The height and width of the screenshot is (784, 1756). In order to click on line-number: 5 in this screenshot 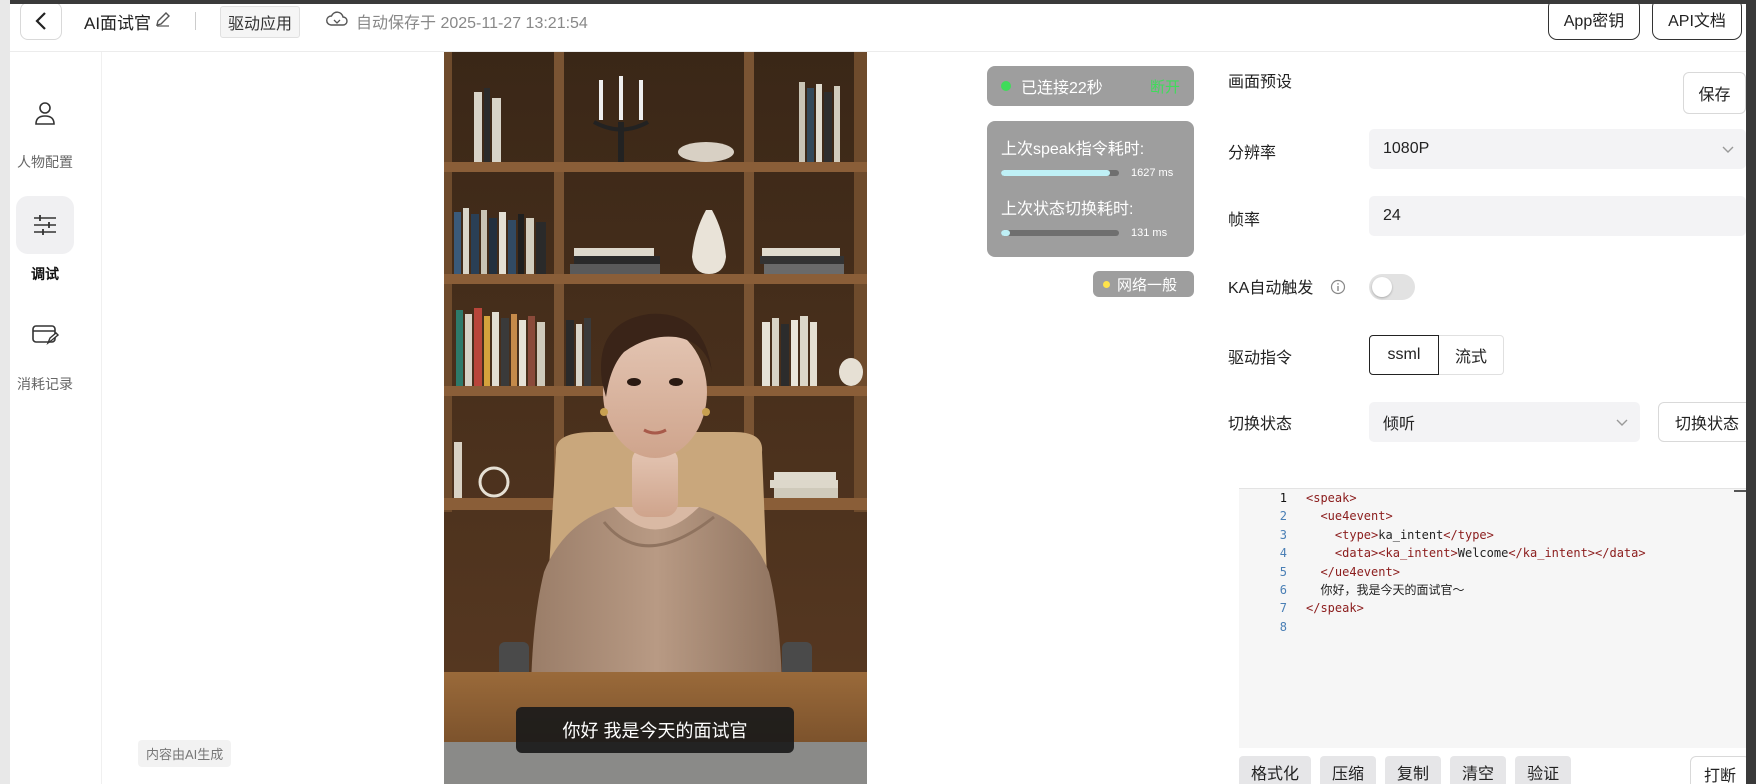, I will do `click(1283, 571)`.